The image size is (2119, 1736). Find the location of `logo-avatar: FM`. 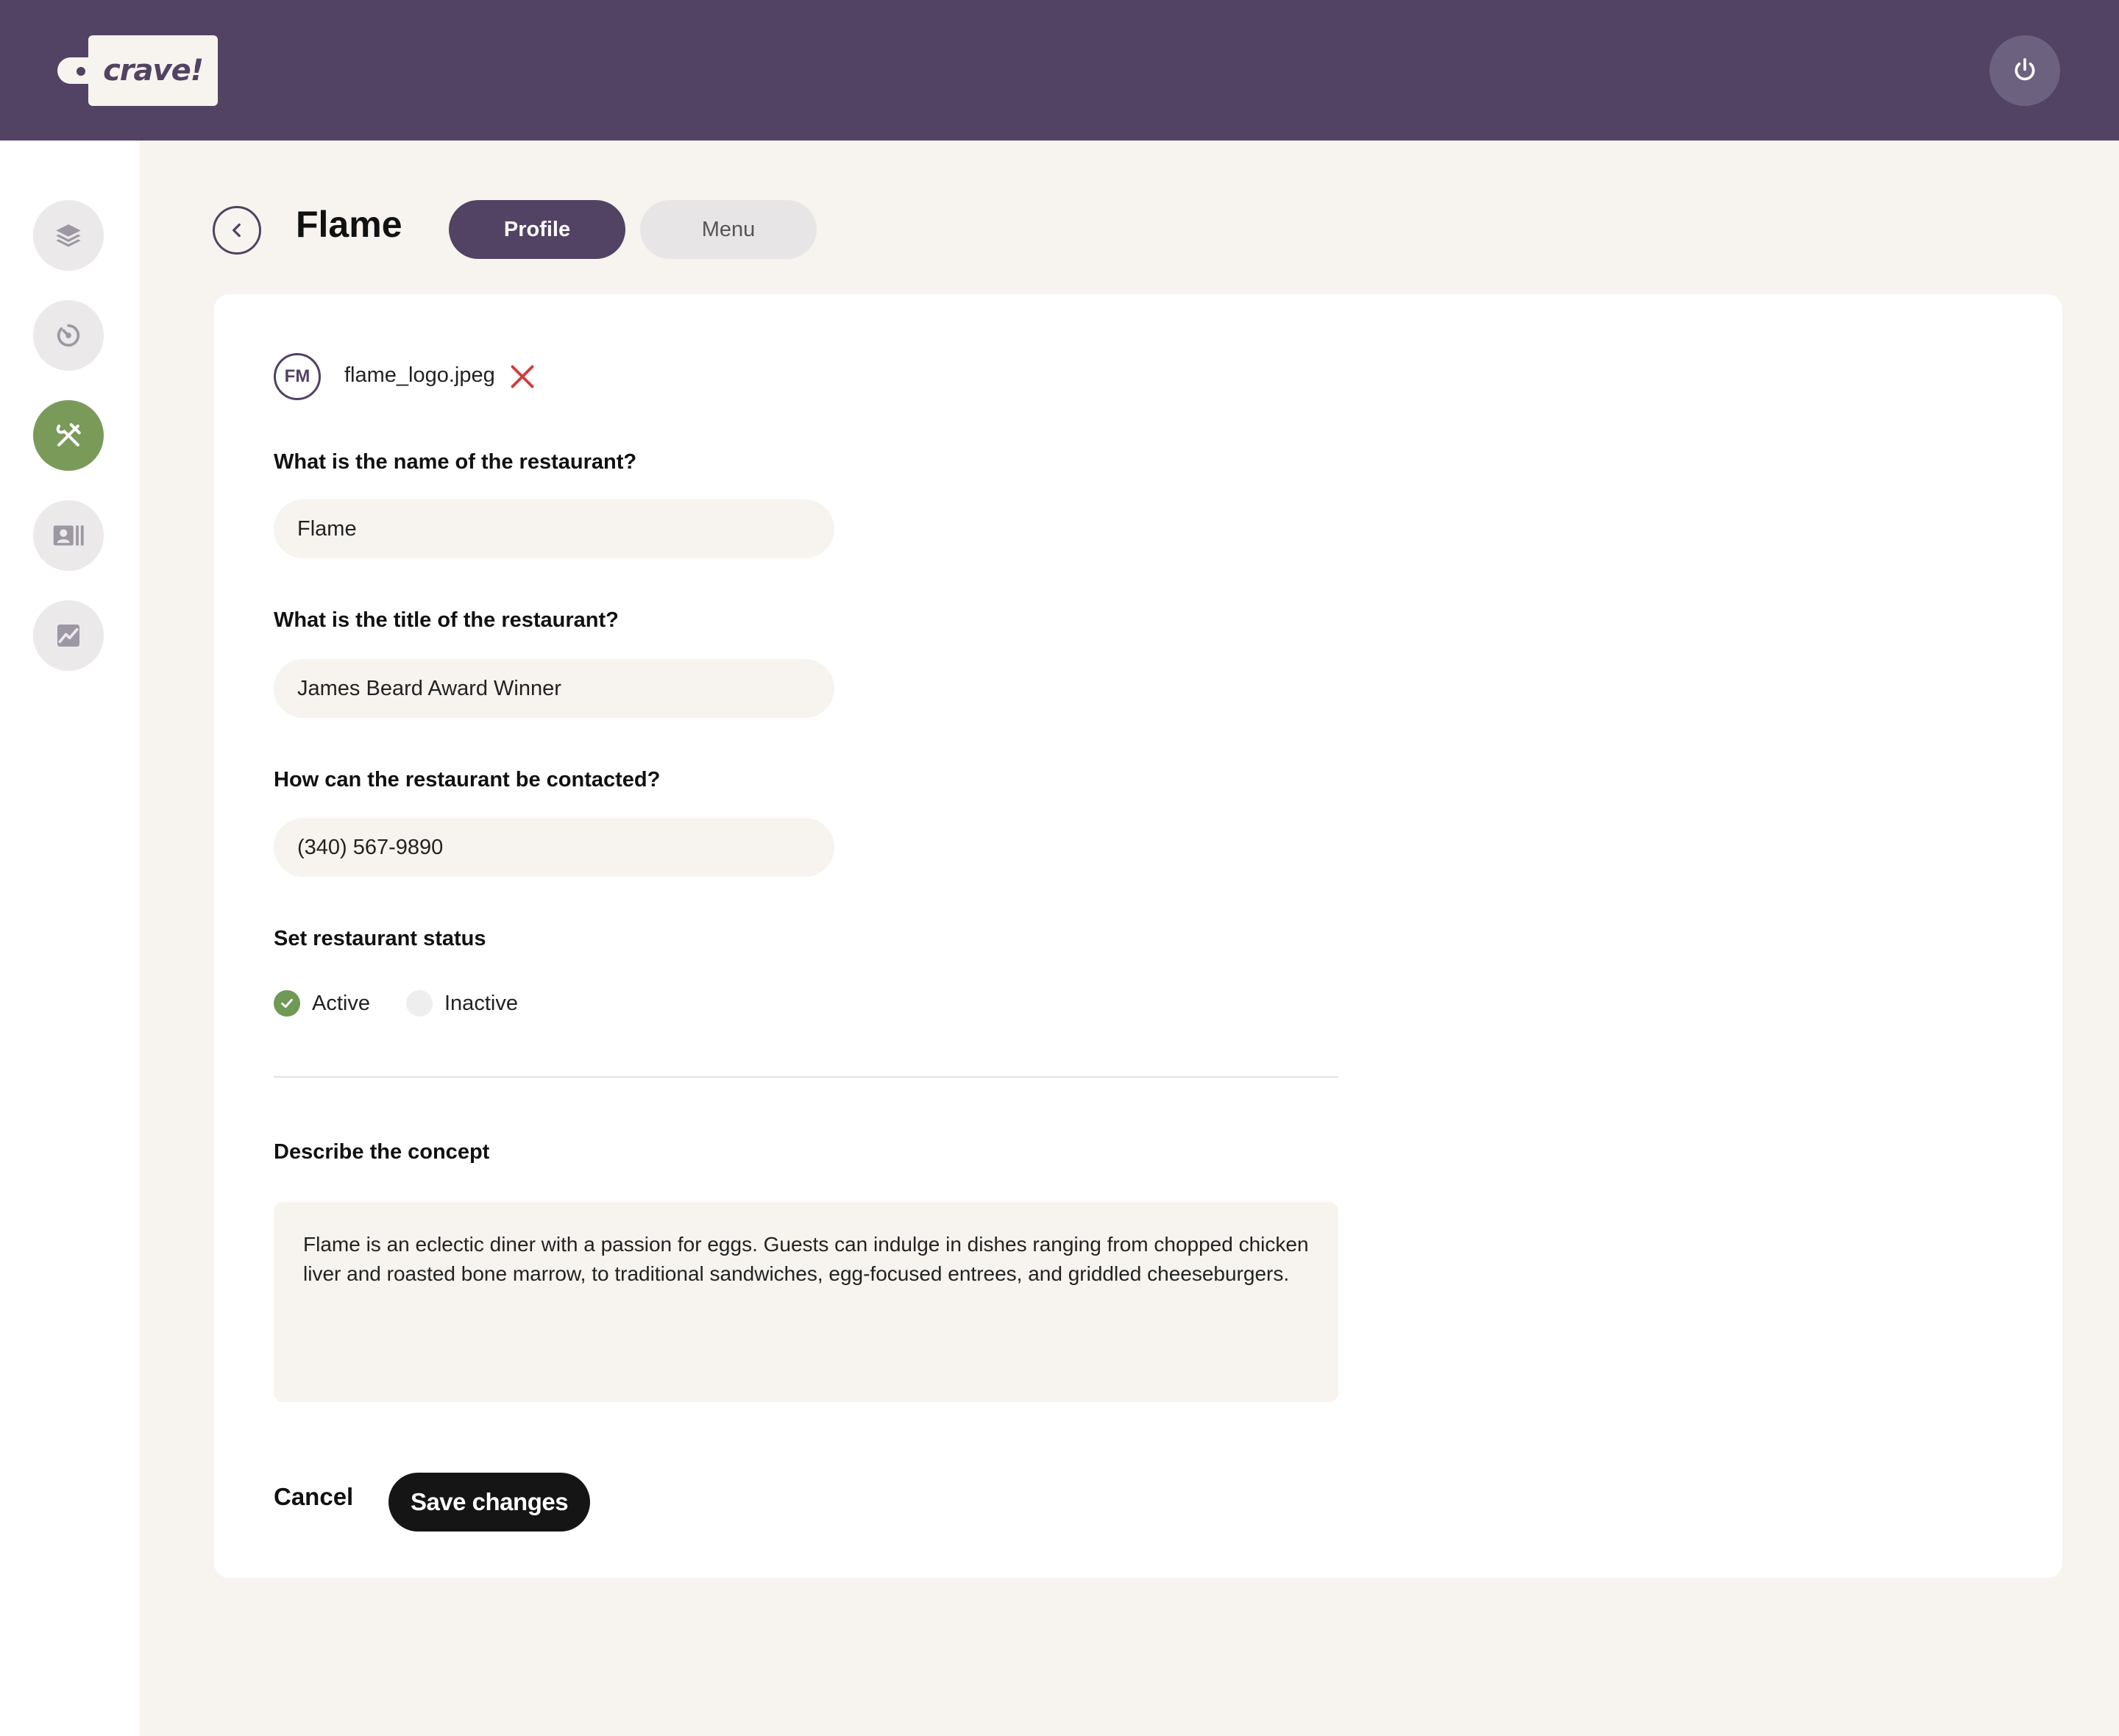

logo-avatar: FM is located at coordinates (297, 376).